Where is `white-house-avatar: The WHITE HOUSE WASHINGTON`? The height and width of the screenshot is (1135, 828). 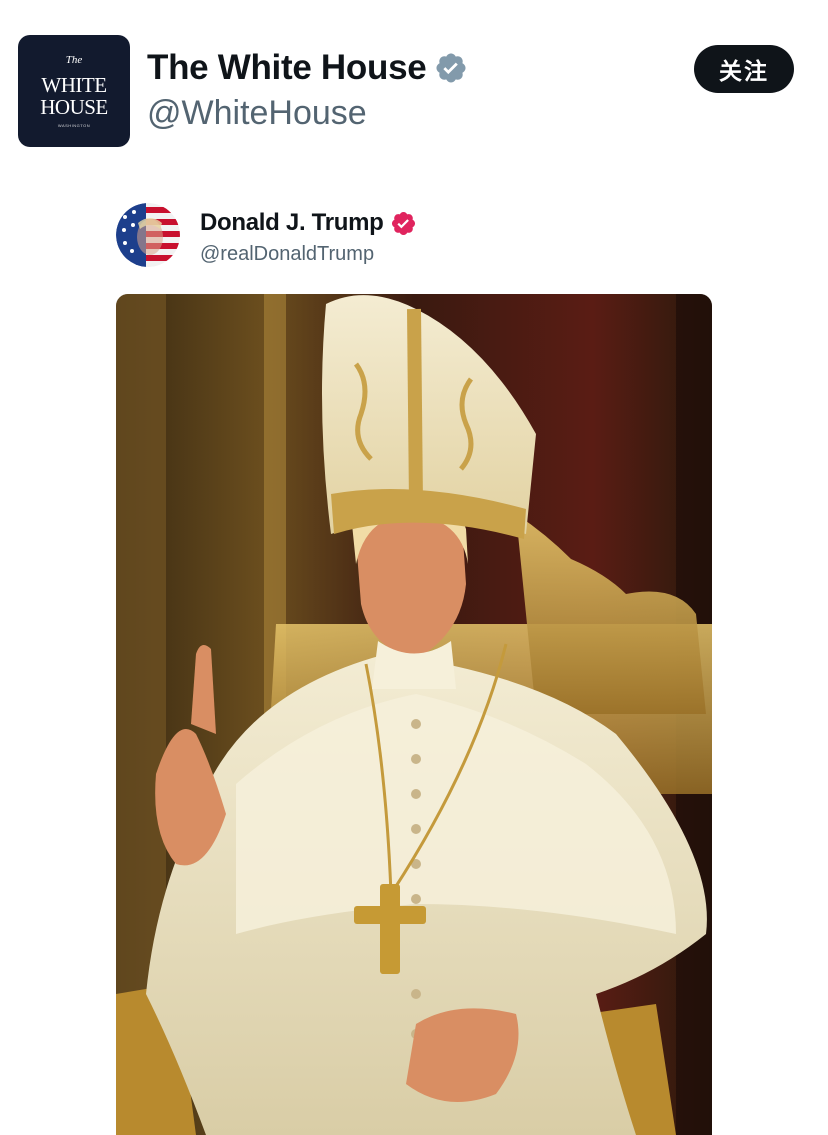
white-house-avatar: The WHITE HOUSE WASHINGTON is located at coordinates (74, 91).